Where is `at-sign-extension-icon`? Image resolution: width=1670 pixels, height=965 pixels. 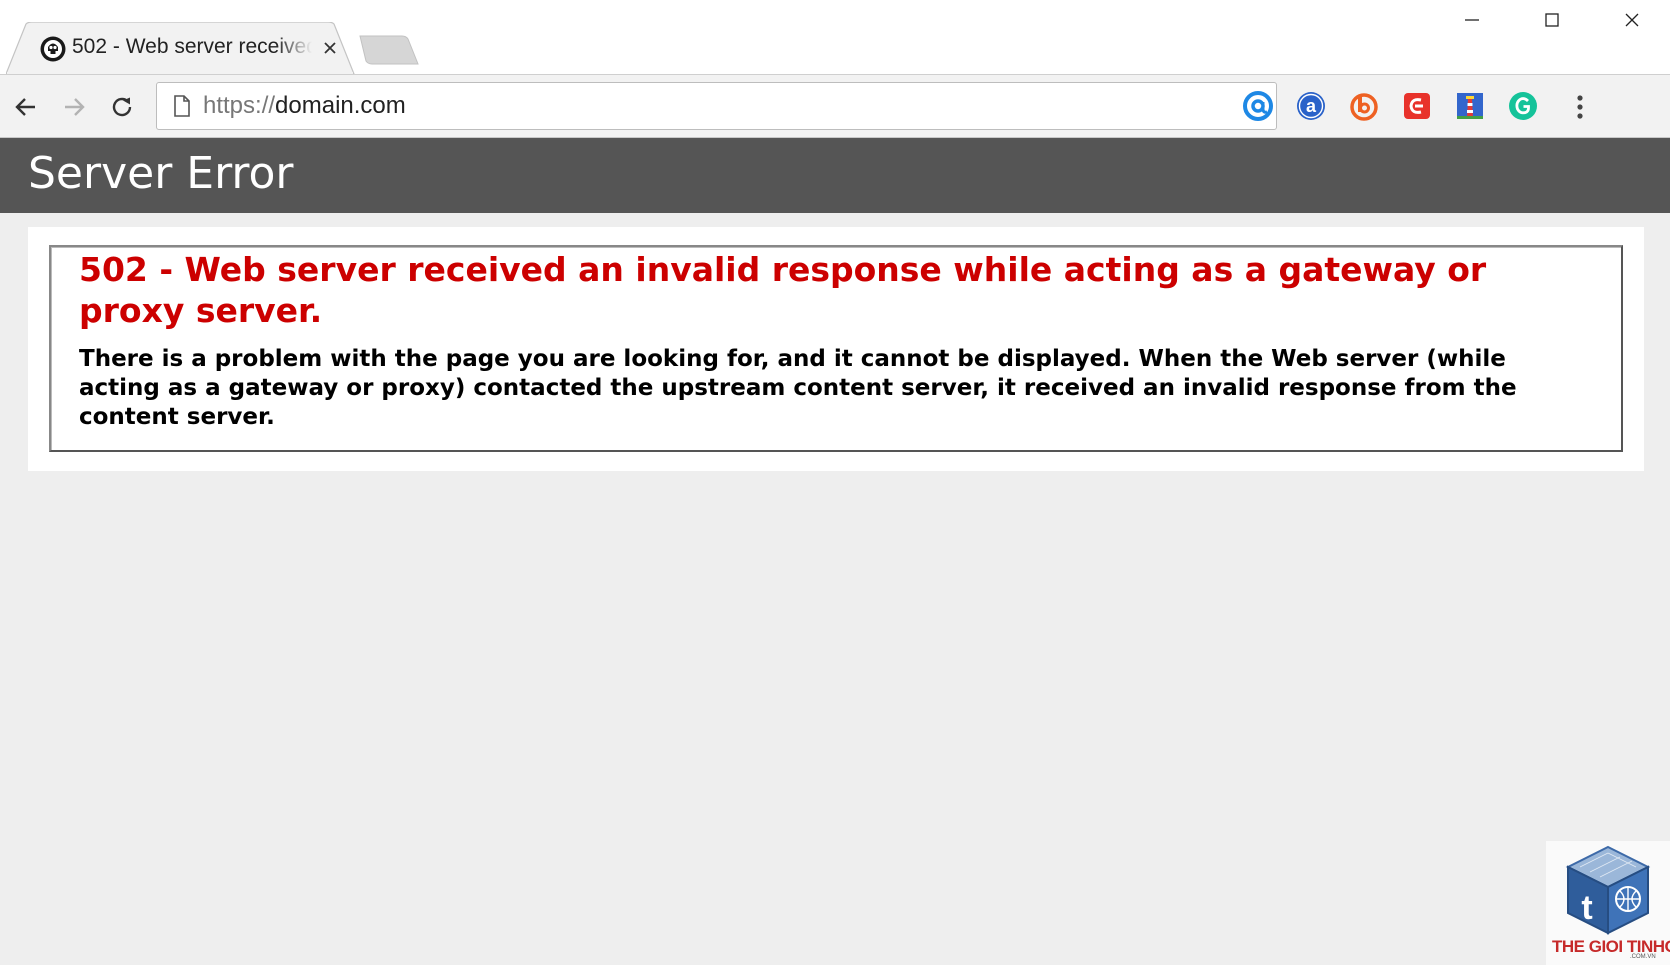
at-sign-extension-icon is located at coordinates (1258, 106).